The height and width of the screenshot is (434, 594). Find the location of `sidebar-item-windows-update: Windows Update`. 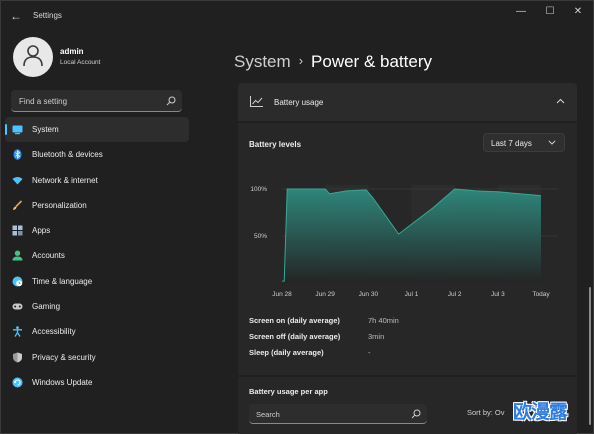

sidebar-item-windows-update: Windows Update is located at coordinates (97, 382).